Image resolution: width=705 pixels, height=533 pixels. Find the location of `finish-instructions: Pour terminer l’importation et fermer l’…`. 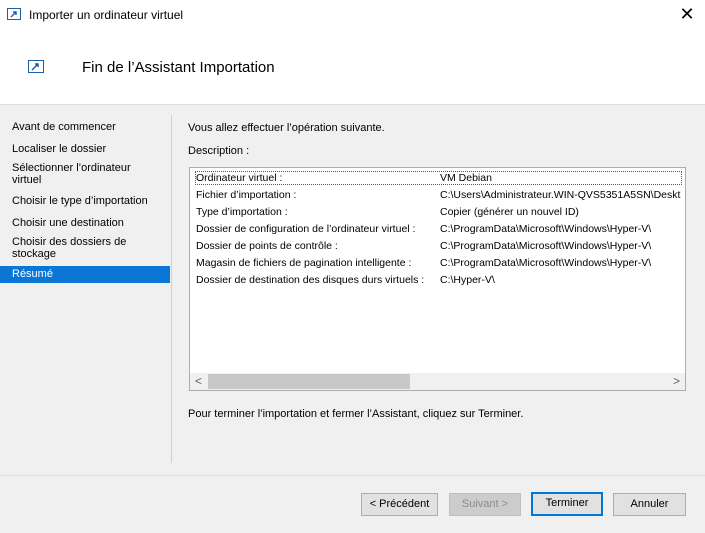

finish-instructions: Pour terminer l’importation et fermer l’… is located at coordinates (356, 414).